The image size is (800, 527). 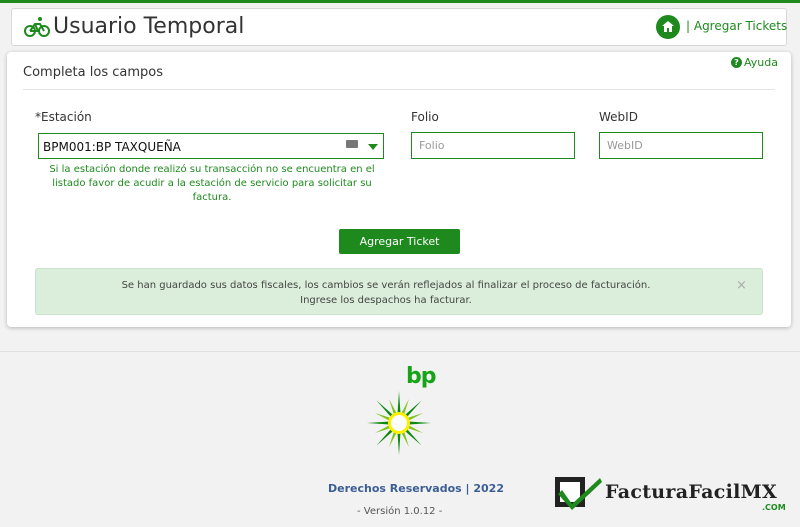 What do you see at coordinates (425, 117) in the screenshot?
I see `folio-label: Folio` at bounding box center [425, 117].